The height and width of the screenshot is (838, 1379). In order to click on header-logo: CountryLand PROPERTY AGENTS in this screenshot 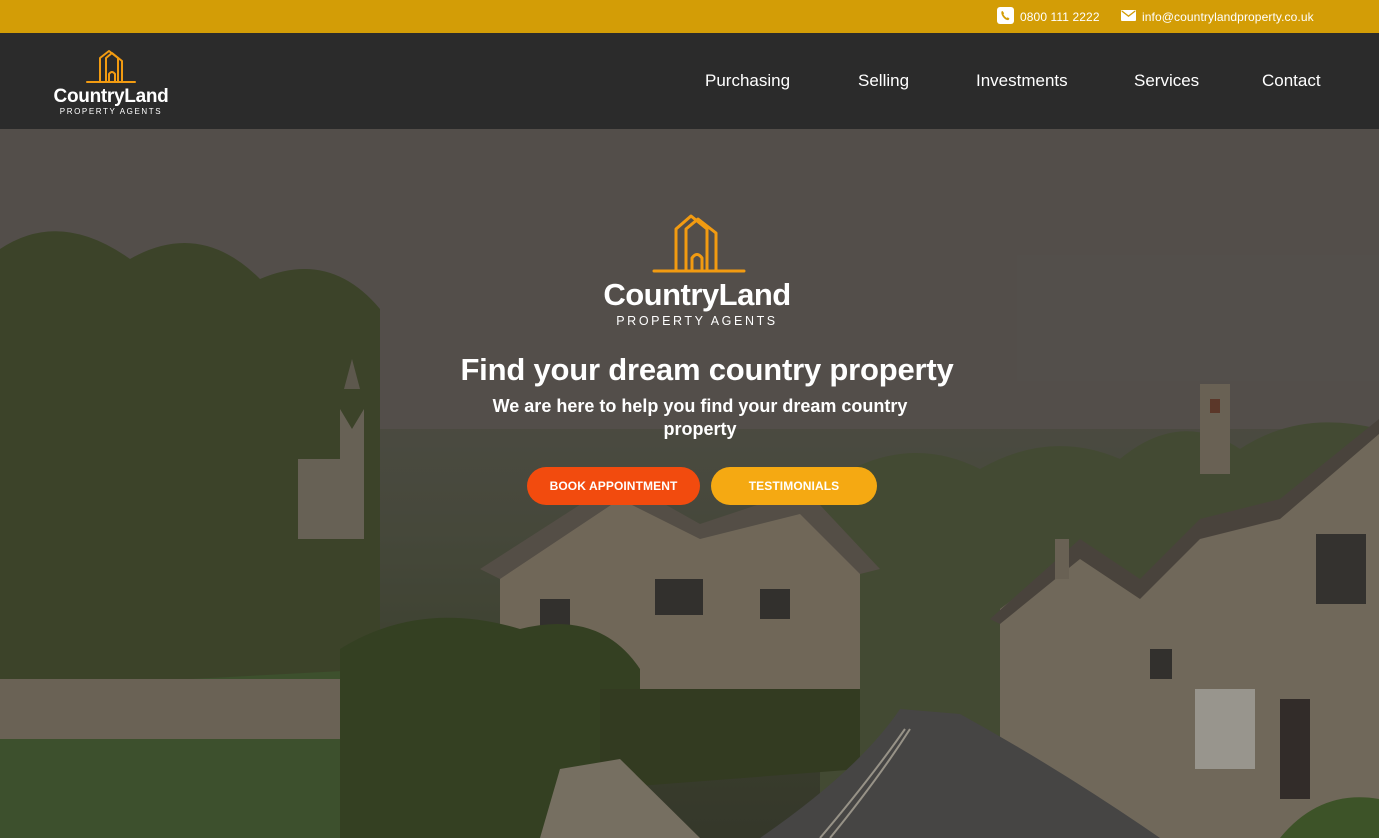, I will do `click(111, 82)`.